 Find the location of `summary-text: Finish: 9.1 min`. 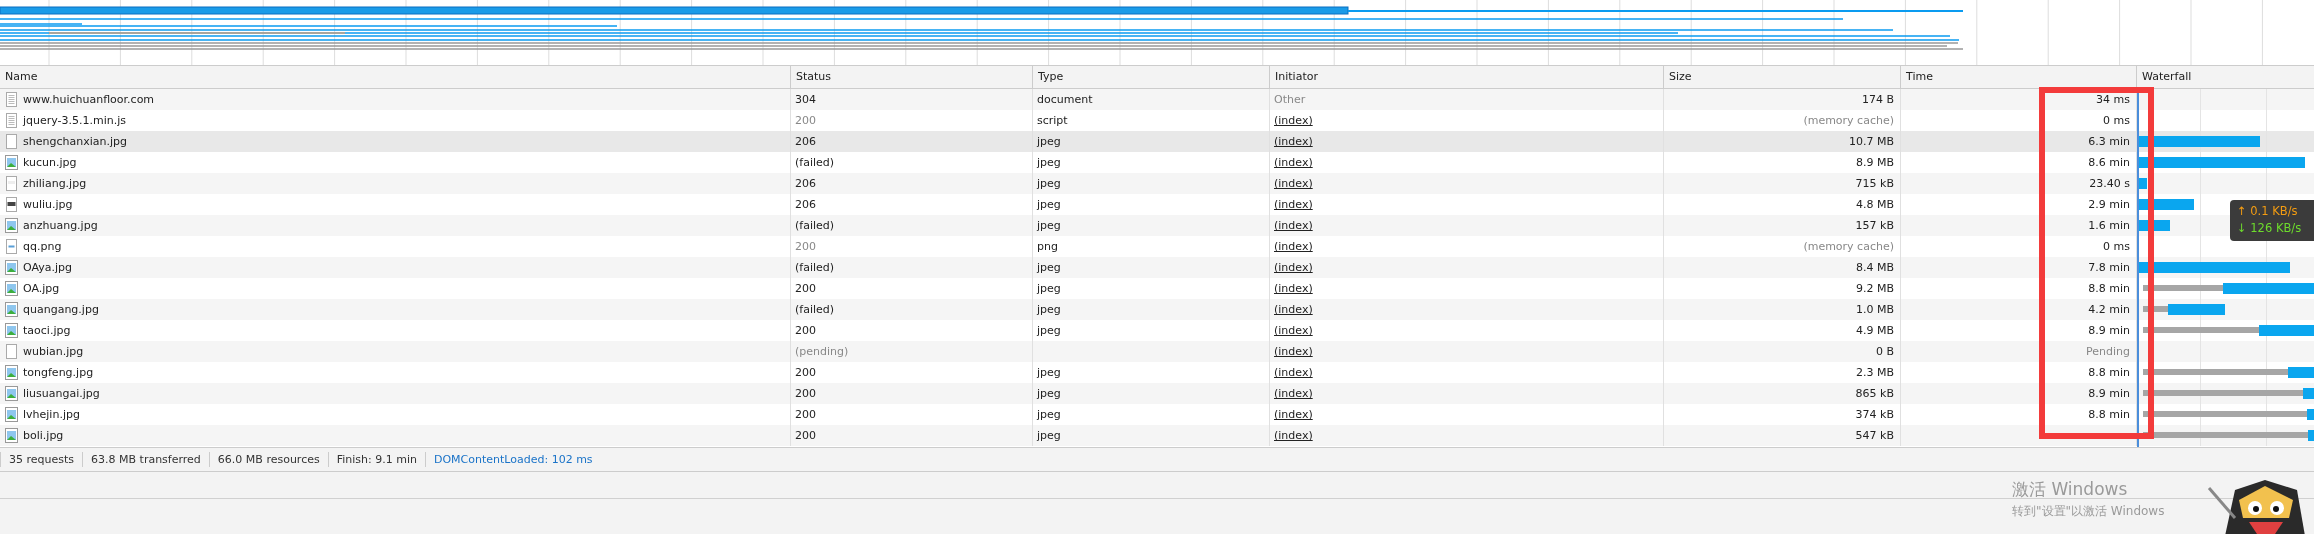

summary-text: Finish: 9.1 min is located at coordinates (376, 459).